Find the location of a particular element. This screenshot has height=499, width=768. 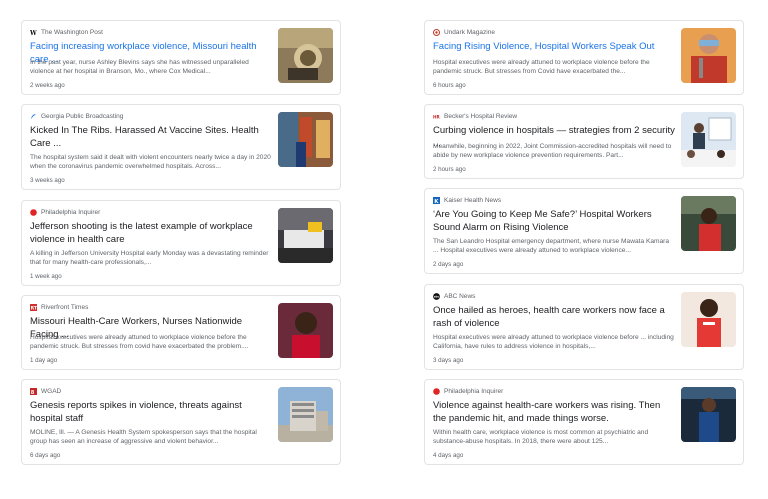

source-name: Riverfront Times is located at coordinates (65, 307).